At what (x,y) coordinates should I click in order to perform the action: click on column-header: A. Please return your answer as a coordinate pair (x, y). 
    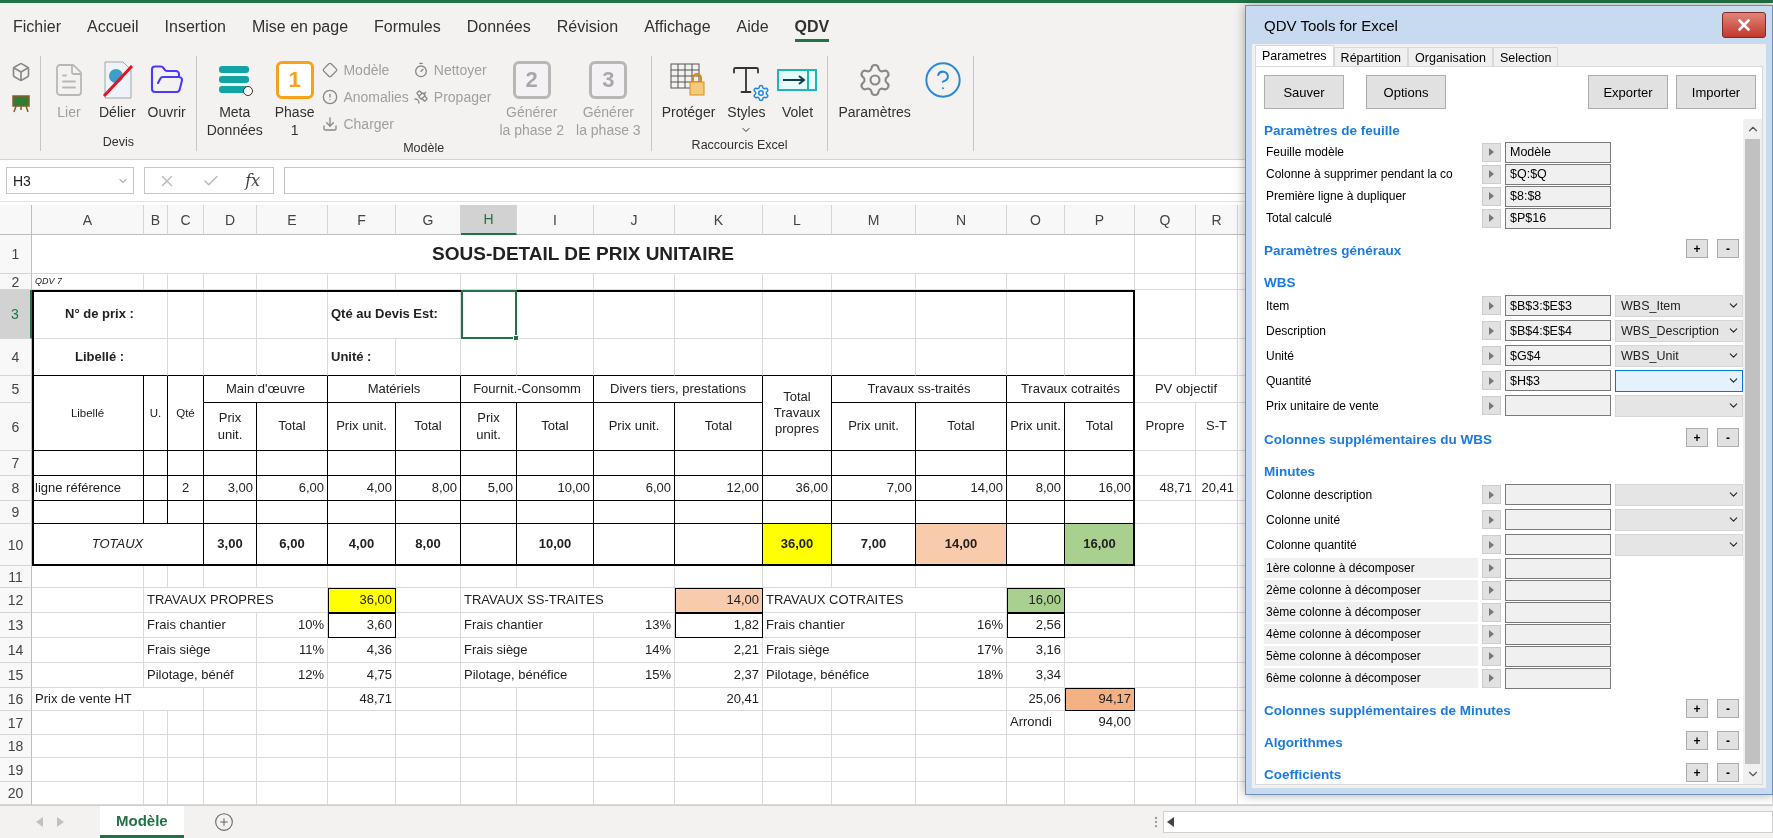
    Looking at the image, I should click on (88, 220).